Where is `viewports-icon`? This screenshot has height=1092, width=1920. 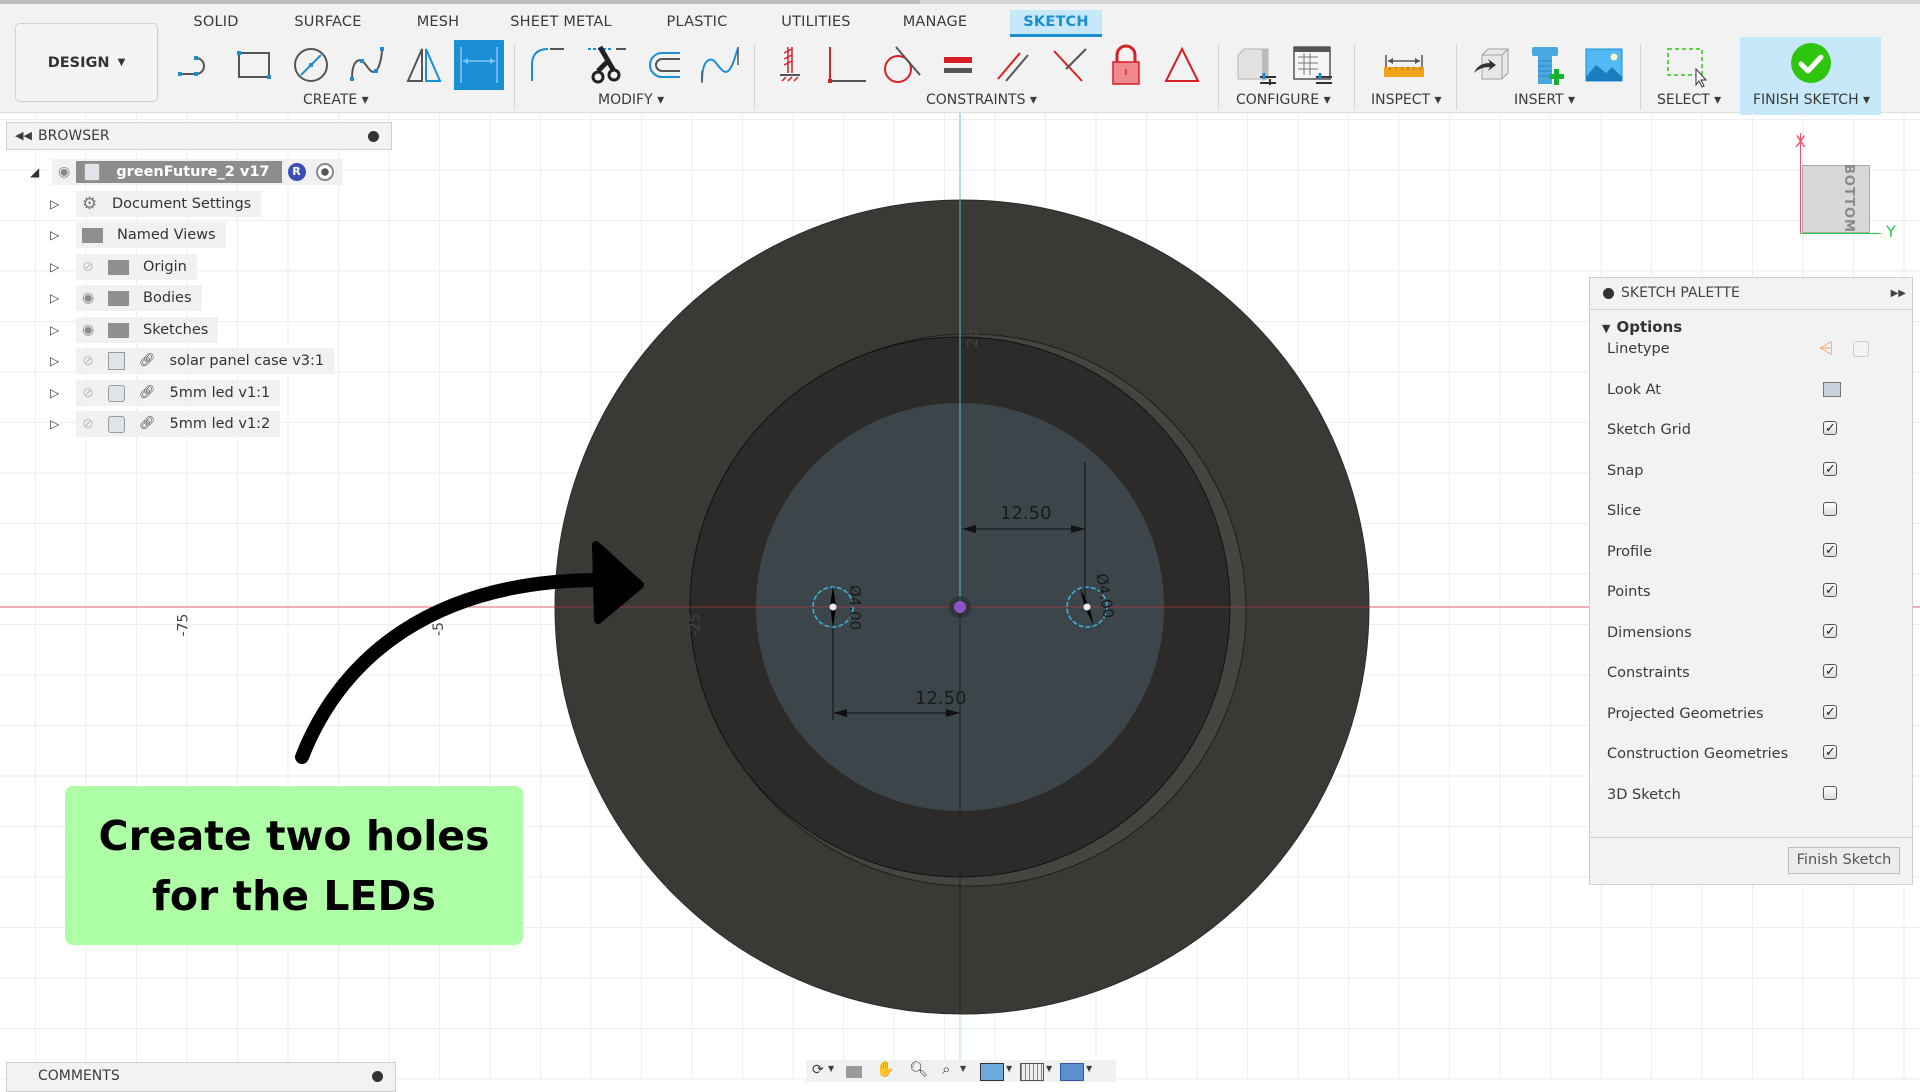
viewports-icon is located at coordinates (1072, 1072).